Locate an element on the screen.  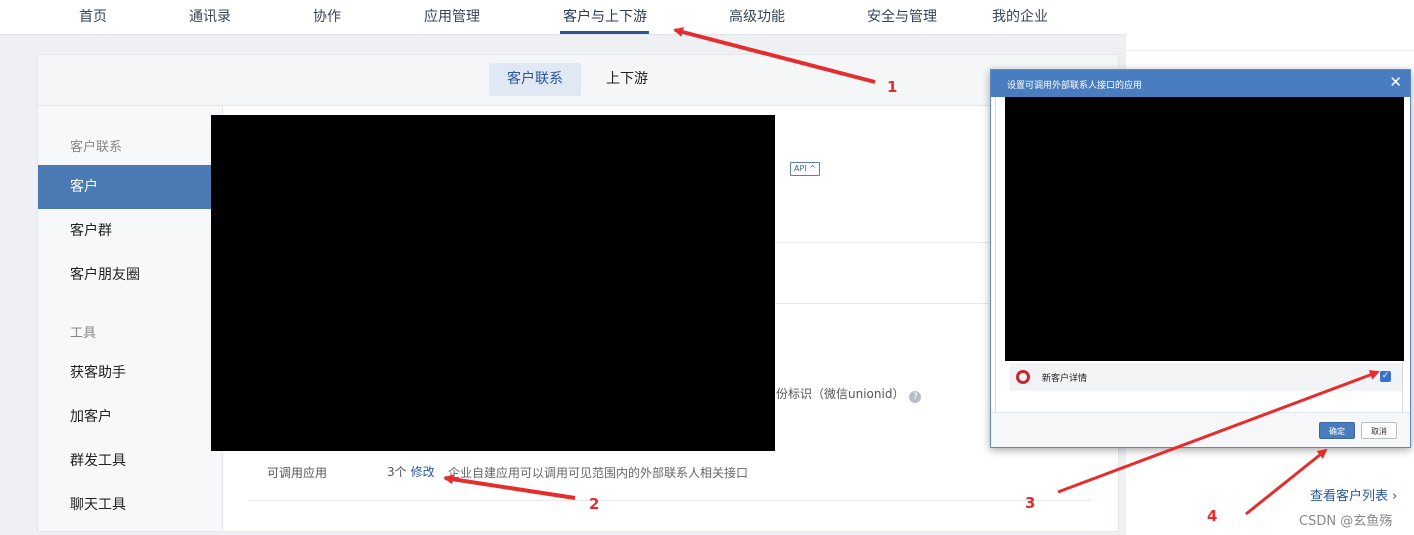
sub-tab-bar: 客户联系 上下游 is located at coordinates (578, 80).